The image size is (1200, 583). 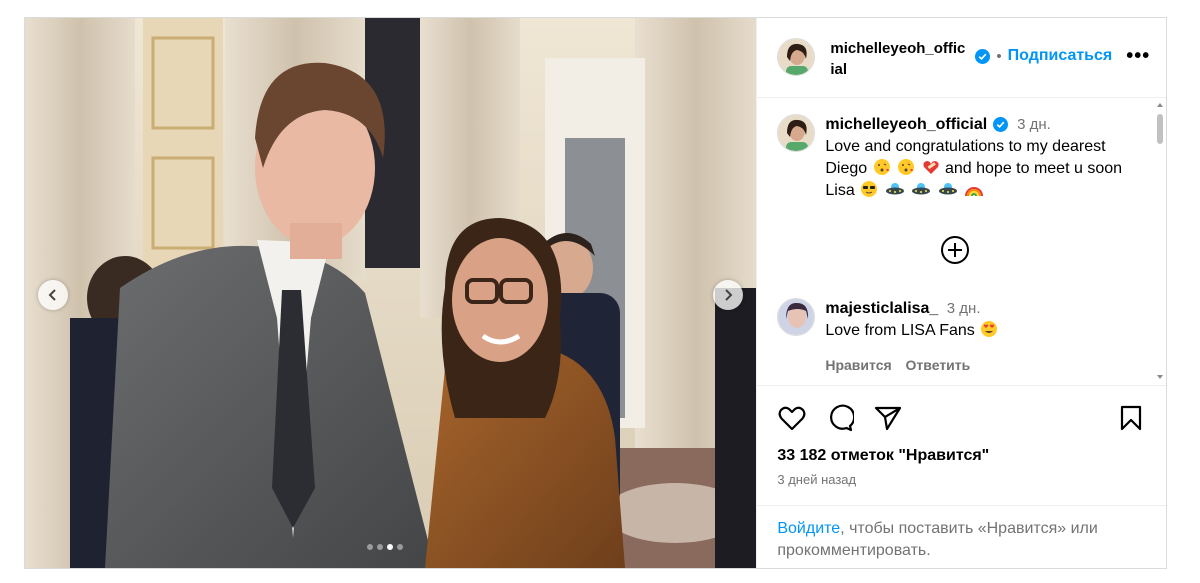 I want to click on post-date: 3 дней назад, so click(x=961, y=479).